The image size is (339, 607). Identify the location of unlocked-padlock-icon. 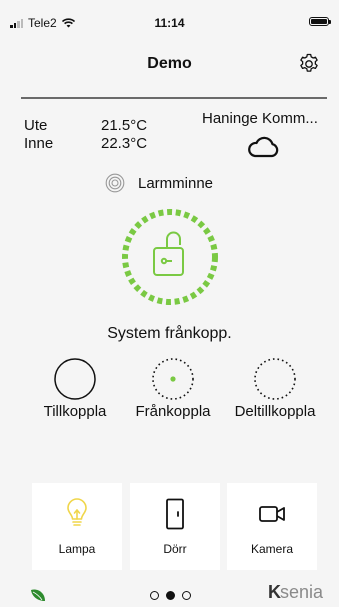
(168, 253).